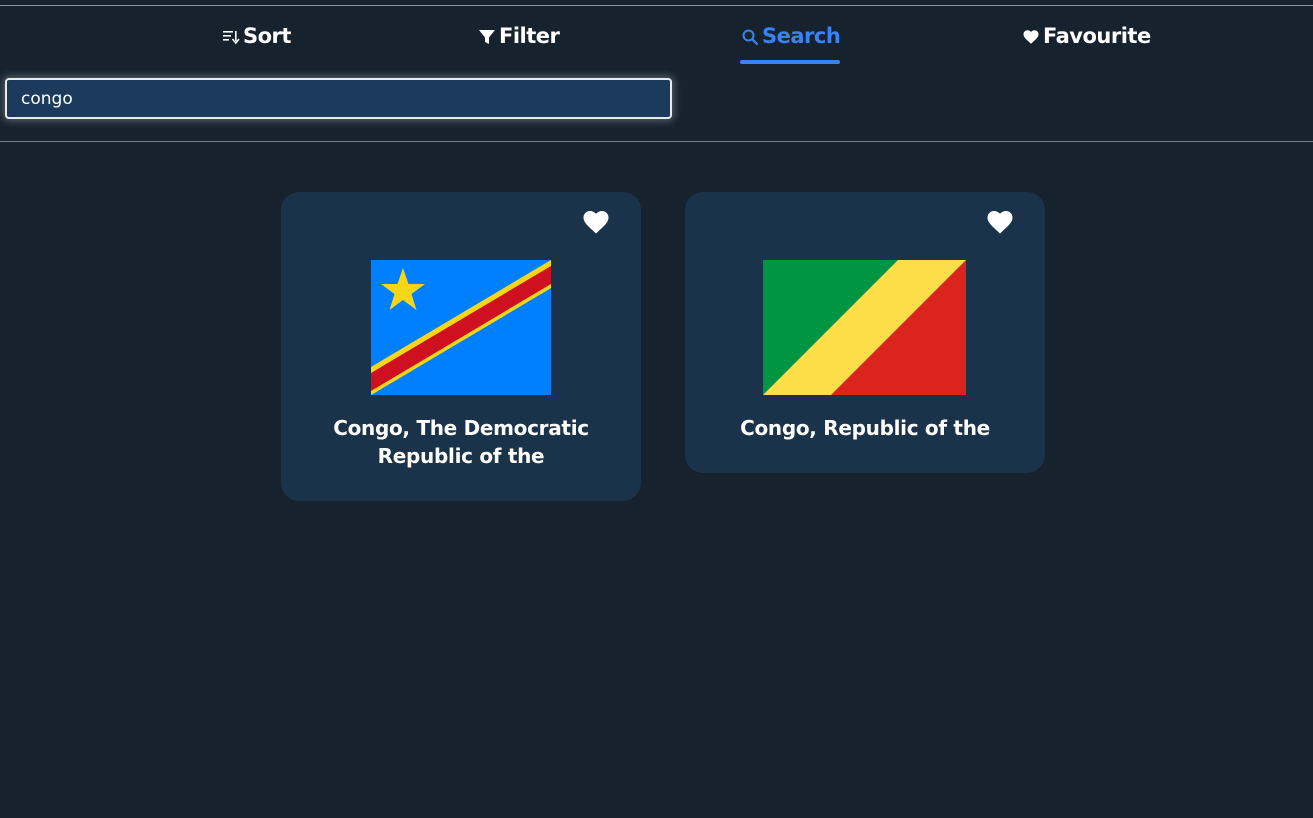 This screenshot has height=818, width=1313. I want to click on tab-search: Search, so click(790, 44).